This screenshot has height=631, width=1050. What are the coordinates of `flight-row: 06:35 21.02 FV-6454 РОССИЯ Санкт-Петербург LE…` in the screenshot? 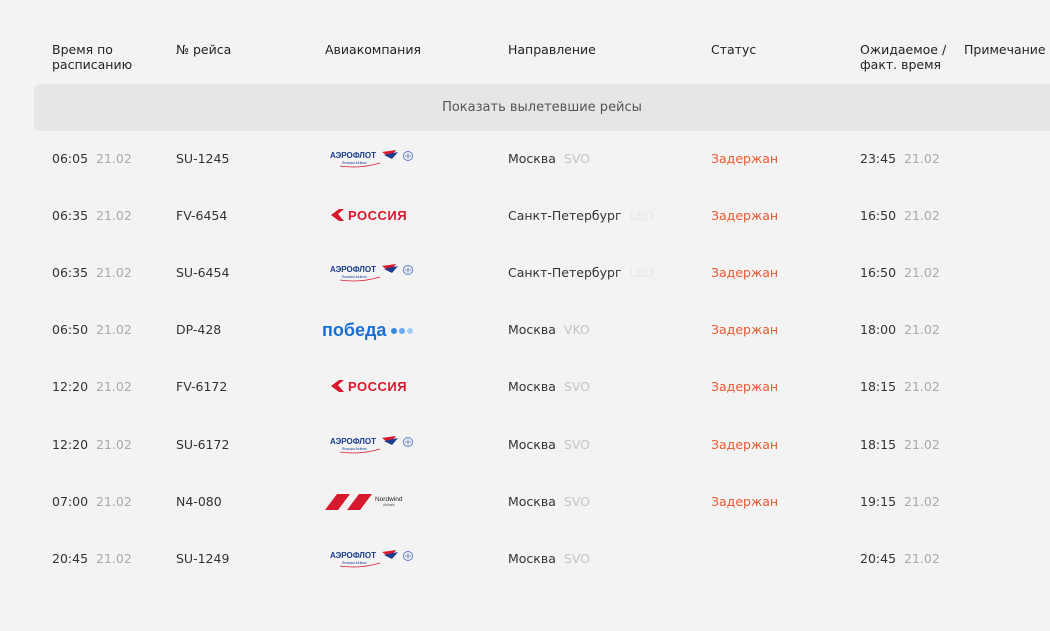 It's located at (525, 216).